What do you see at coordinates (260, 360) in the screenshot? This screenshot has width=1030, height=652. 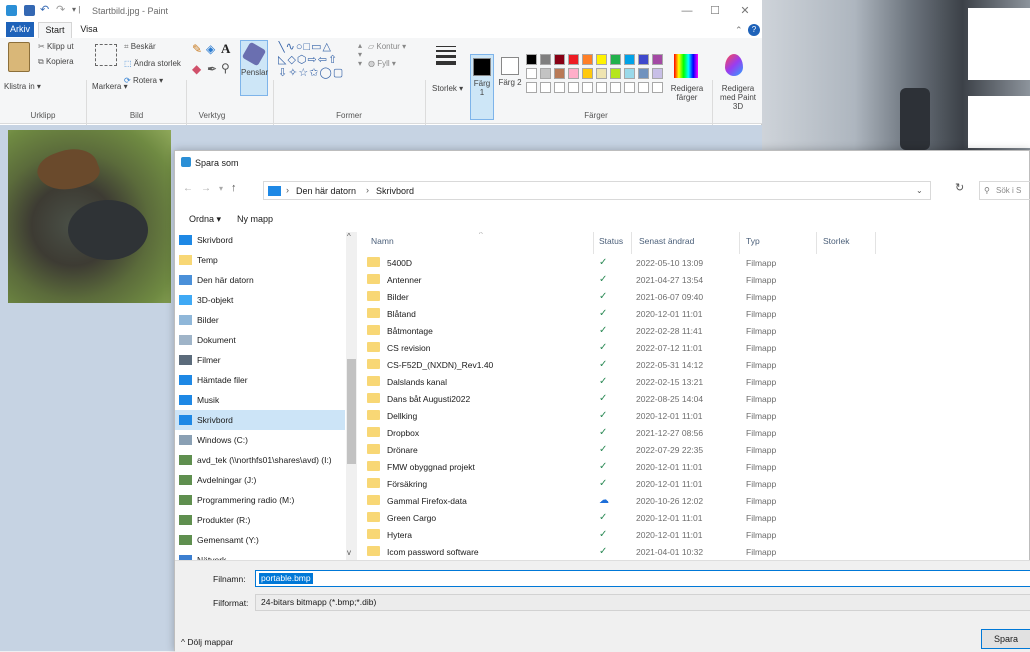 I see `nav-item: Filmer` at bounding box center [260, 360].